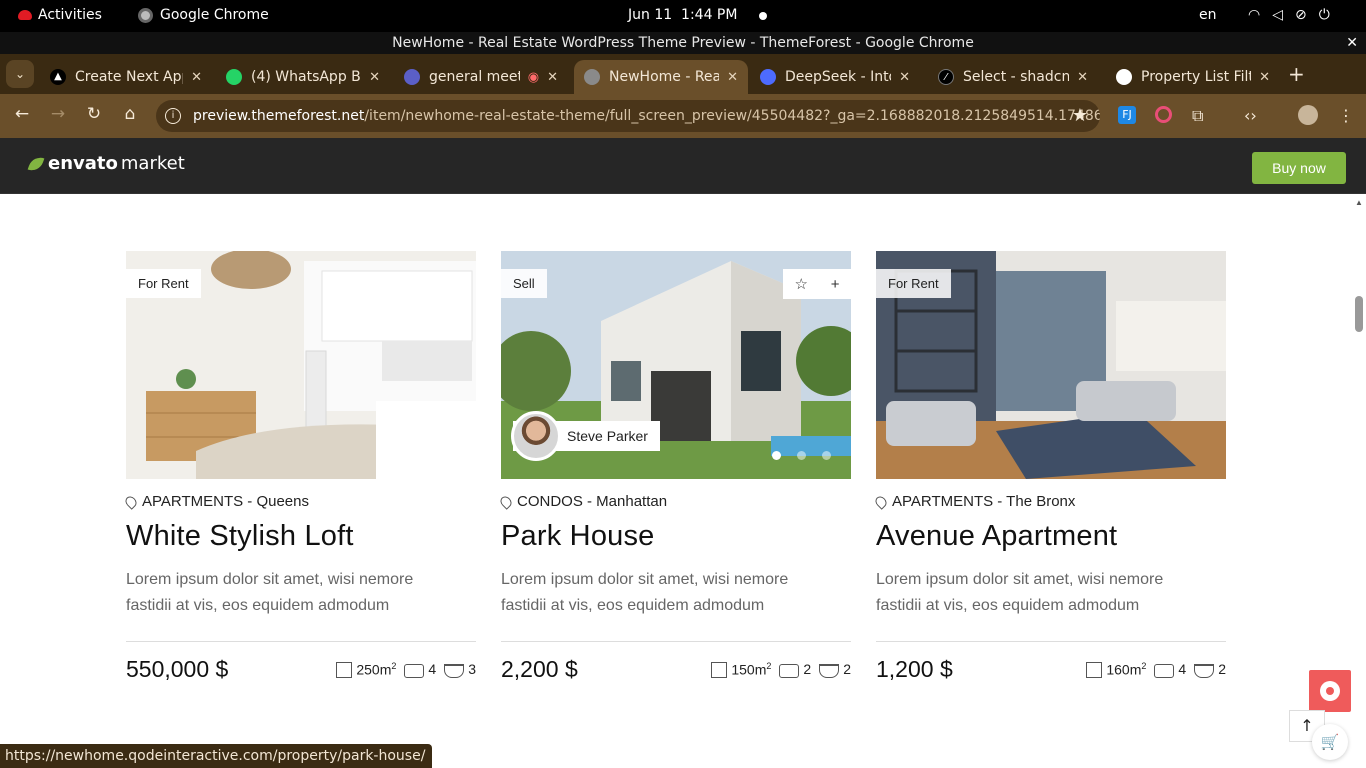  I want to click on openai-icon, so click(1124, 77).